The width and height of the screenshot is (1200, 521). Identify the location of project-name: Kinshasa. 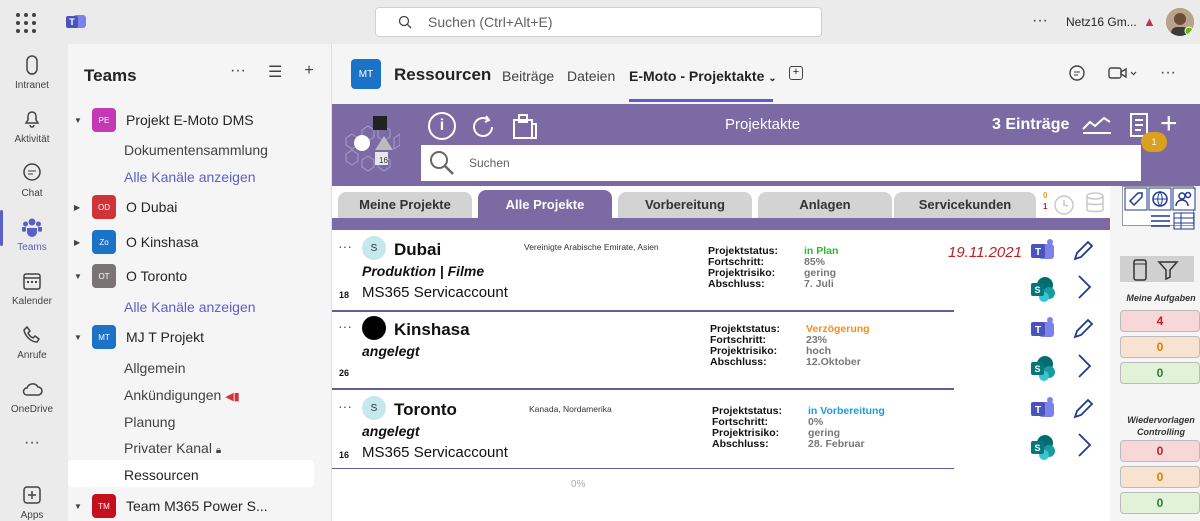
(432, 329).